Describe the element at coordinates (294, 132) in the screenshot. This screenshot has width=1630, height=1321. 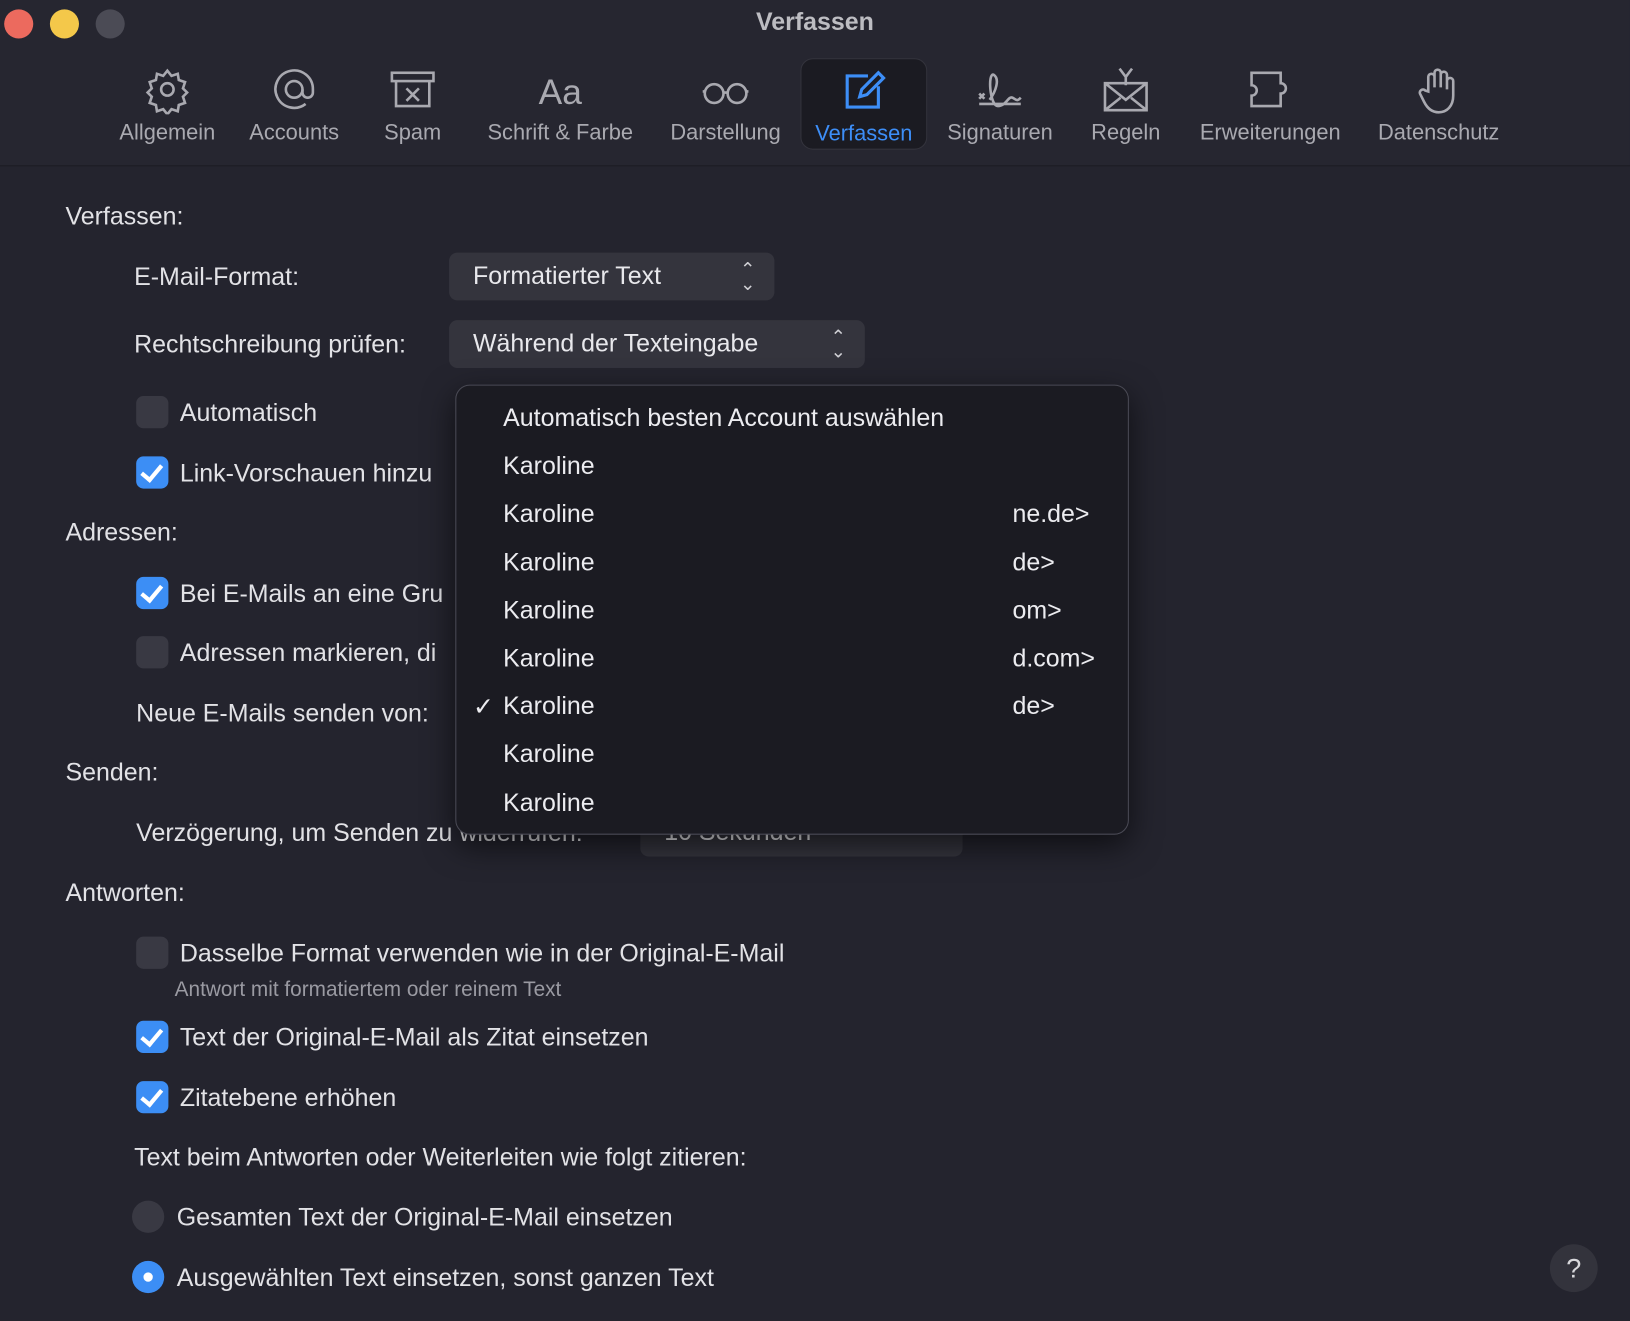
I see `tab-label: Accounts` at that location.